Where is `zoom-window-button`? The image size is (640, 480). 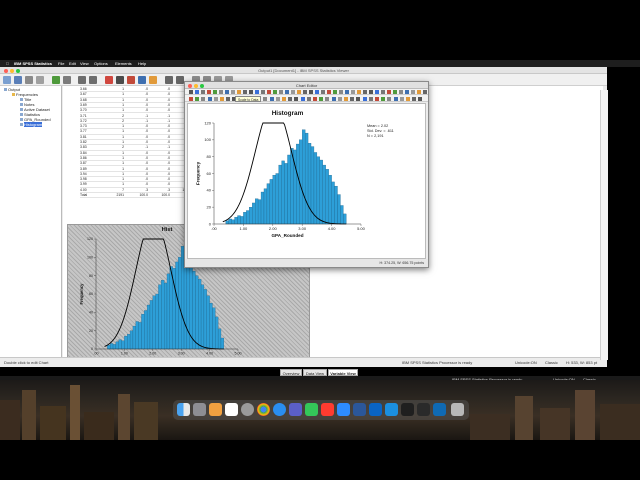 zoom-window-button is located at coordinates (18, 71).